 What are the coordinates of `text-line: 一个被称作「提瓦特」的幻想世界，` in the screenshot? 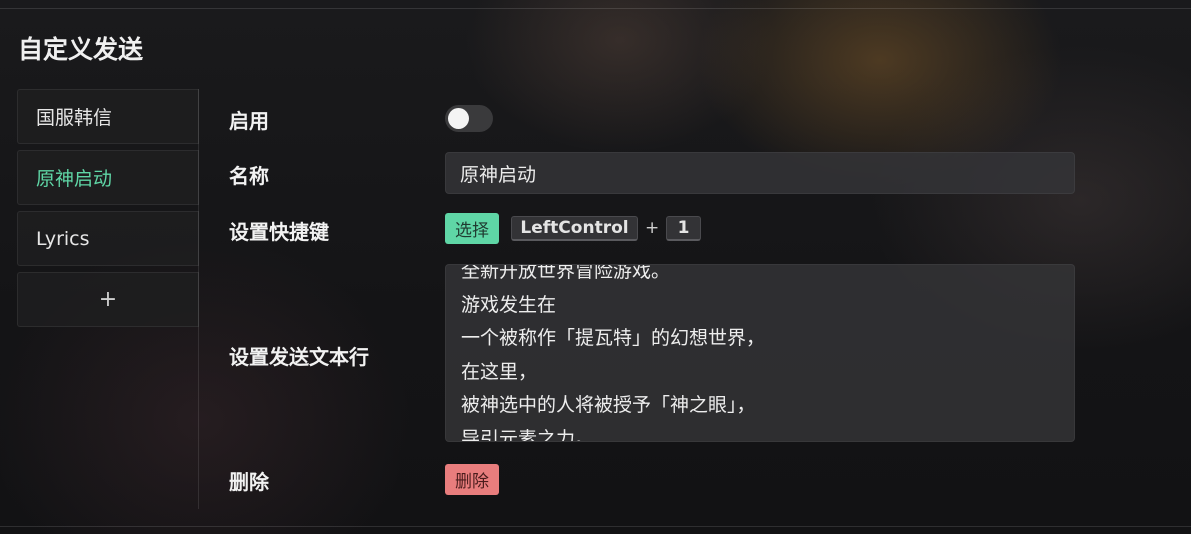 It's located at (613, 338).